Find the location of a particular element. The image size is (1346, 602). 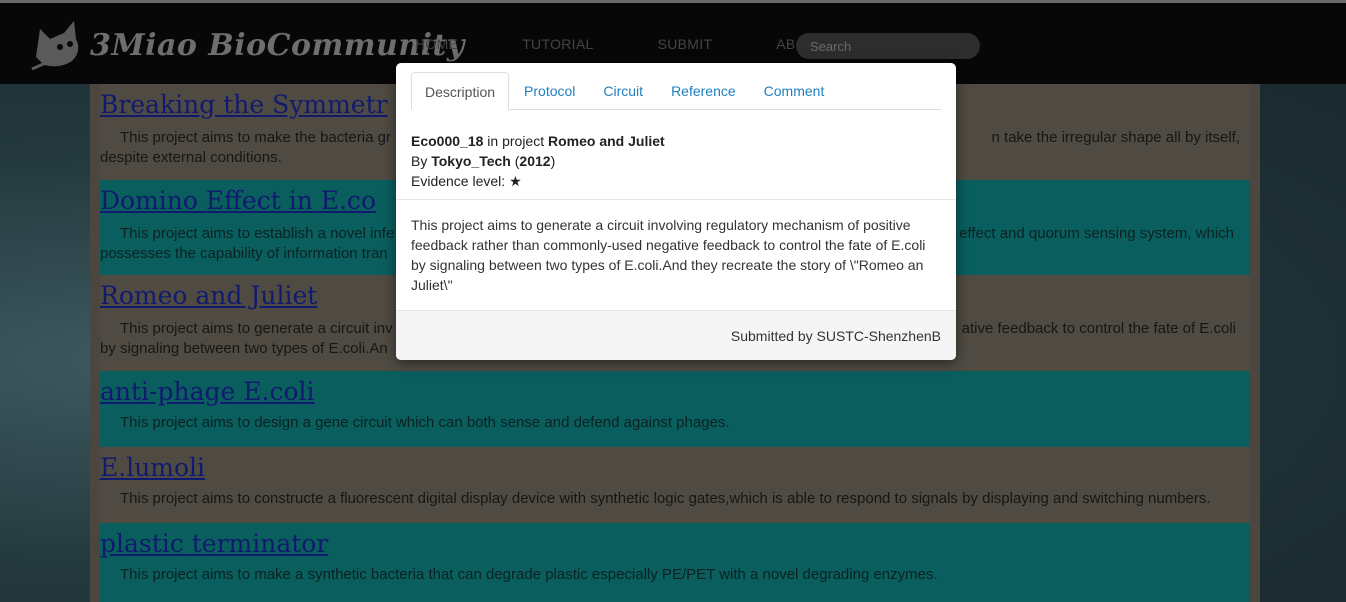

modal-footer: Submitted by SUSTC-ShenzhenB is located at coordinates (676, 335).